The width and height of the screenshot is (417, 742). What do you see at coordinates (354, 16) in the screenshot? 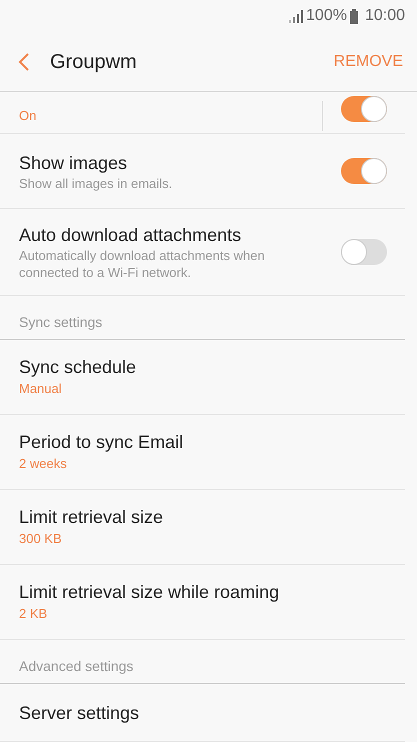
I see `battery-icon` at bounding box center [354, 16].